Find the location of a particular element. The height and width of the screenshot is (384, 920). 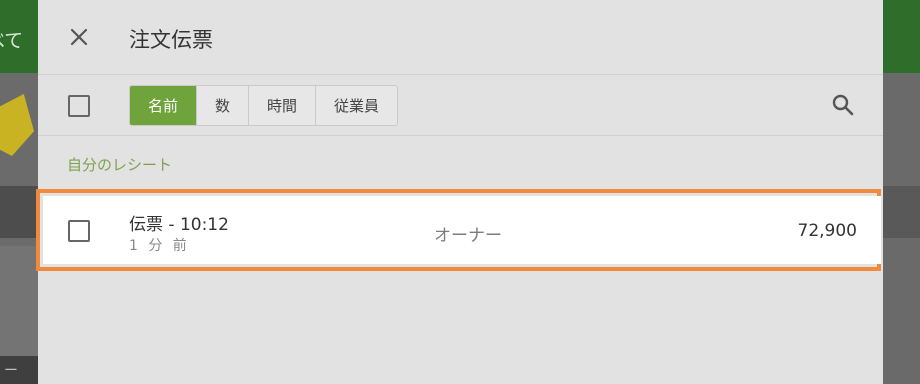

close-button is located at coordinates (79, 37).